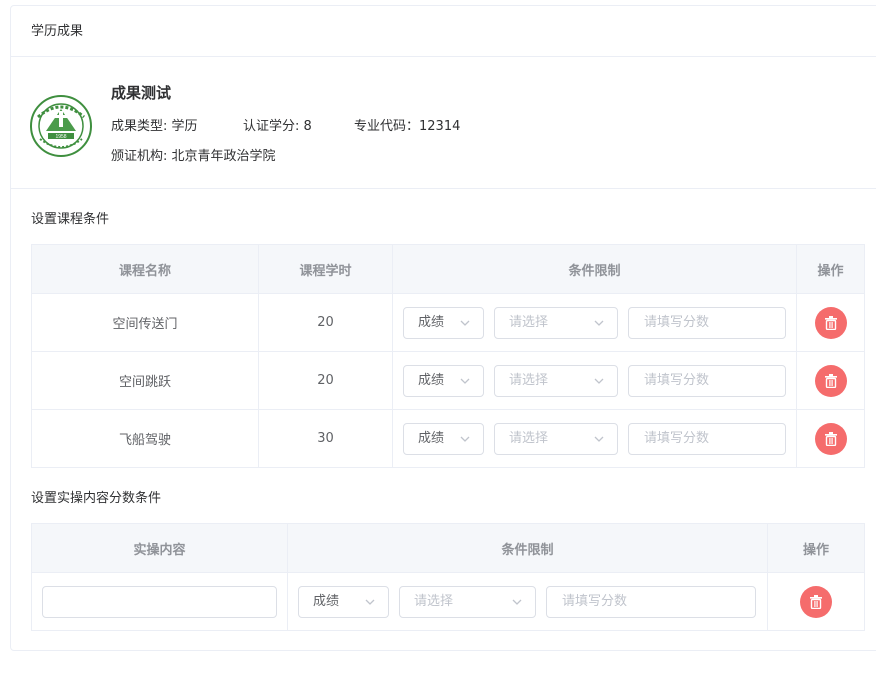  Describe the element at coordinates (159, 548) in the screenshot. I see `column-header: 实操内容` at that location.